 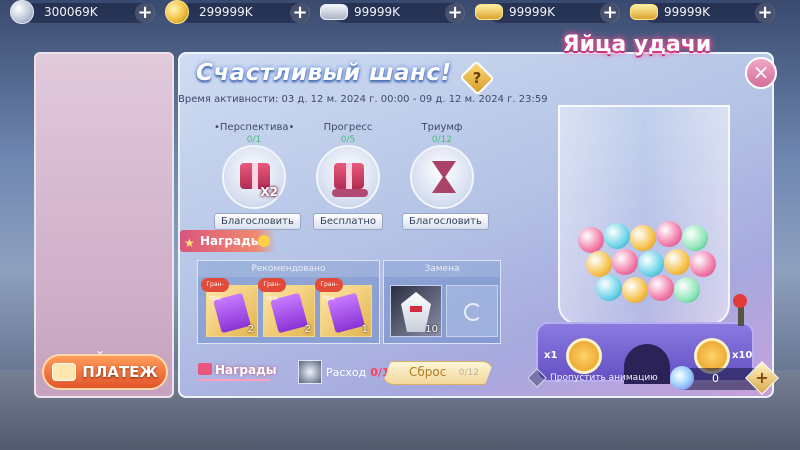 What do you see at coordinates (442, 140) in the screenshot?
I see `slot-count: 0/12` at bounding box center [442, 140].